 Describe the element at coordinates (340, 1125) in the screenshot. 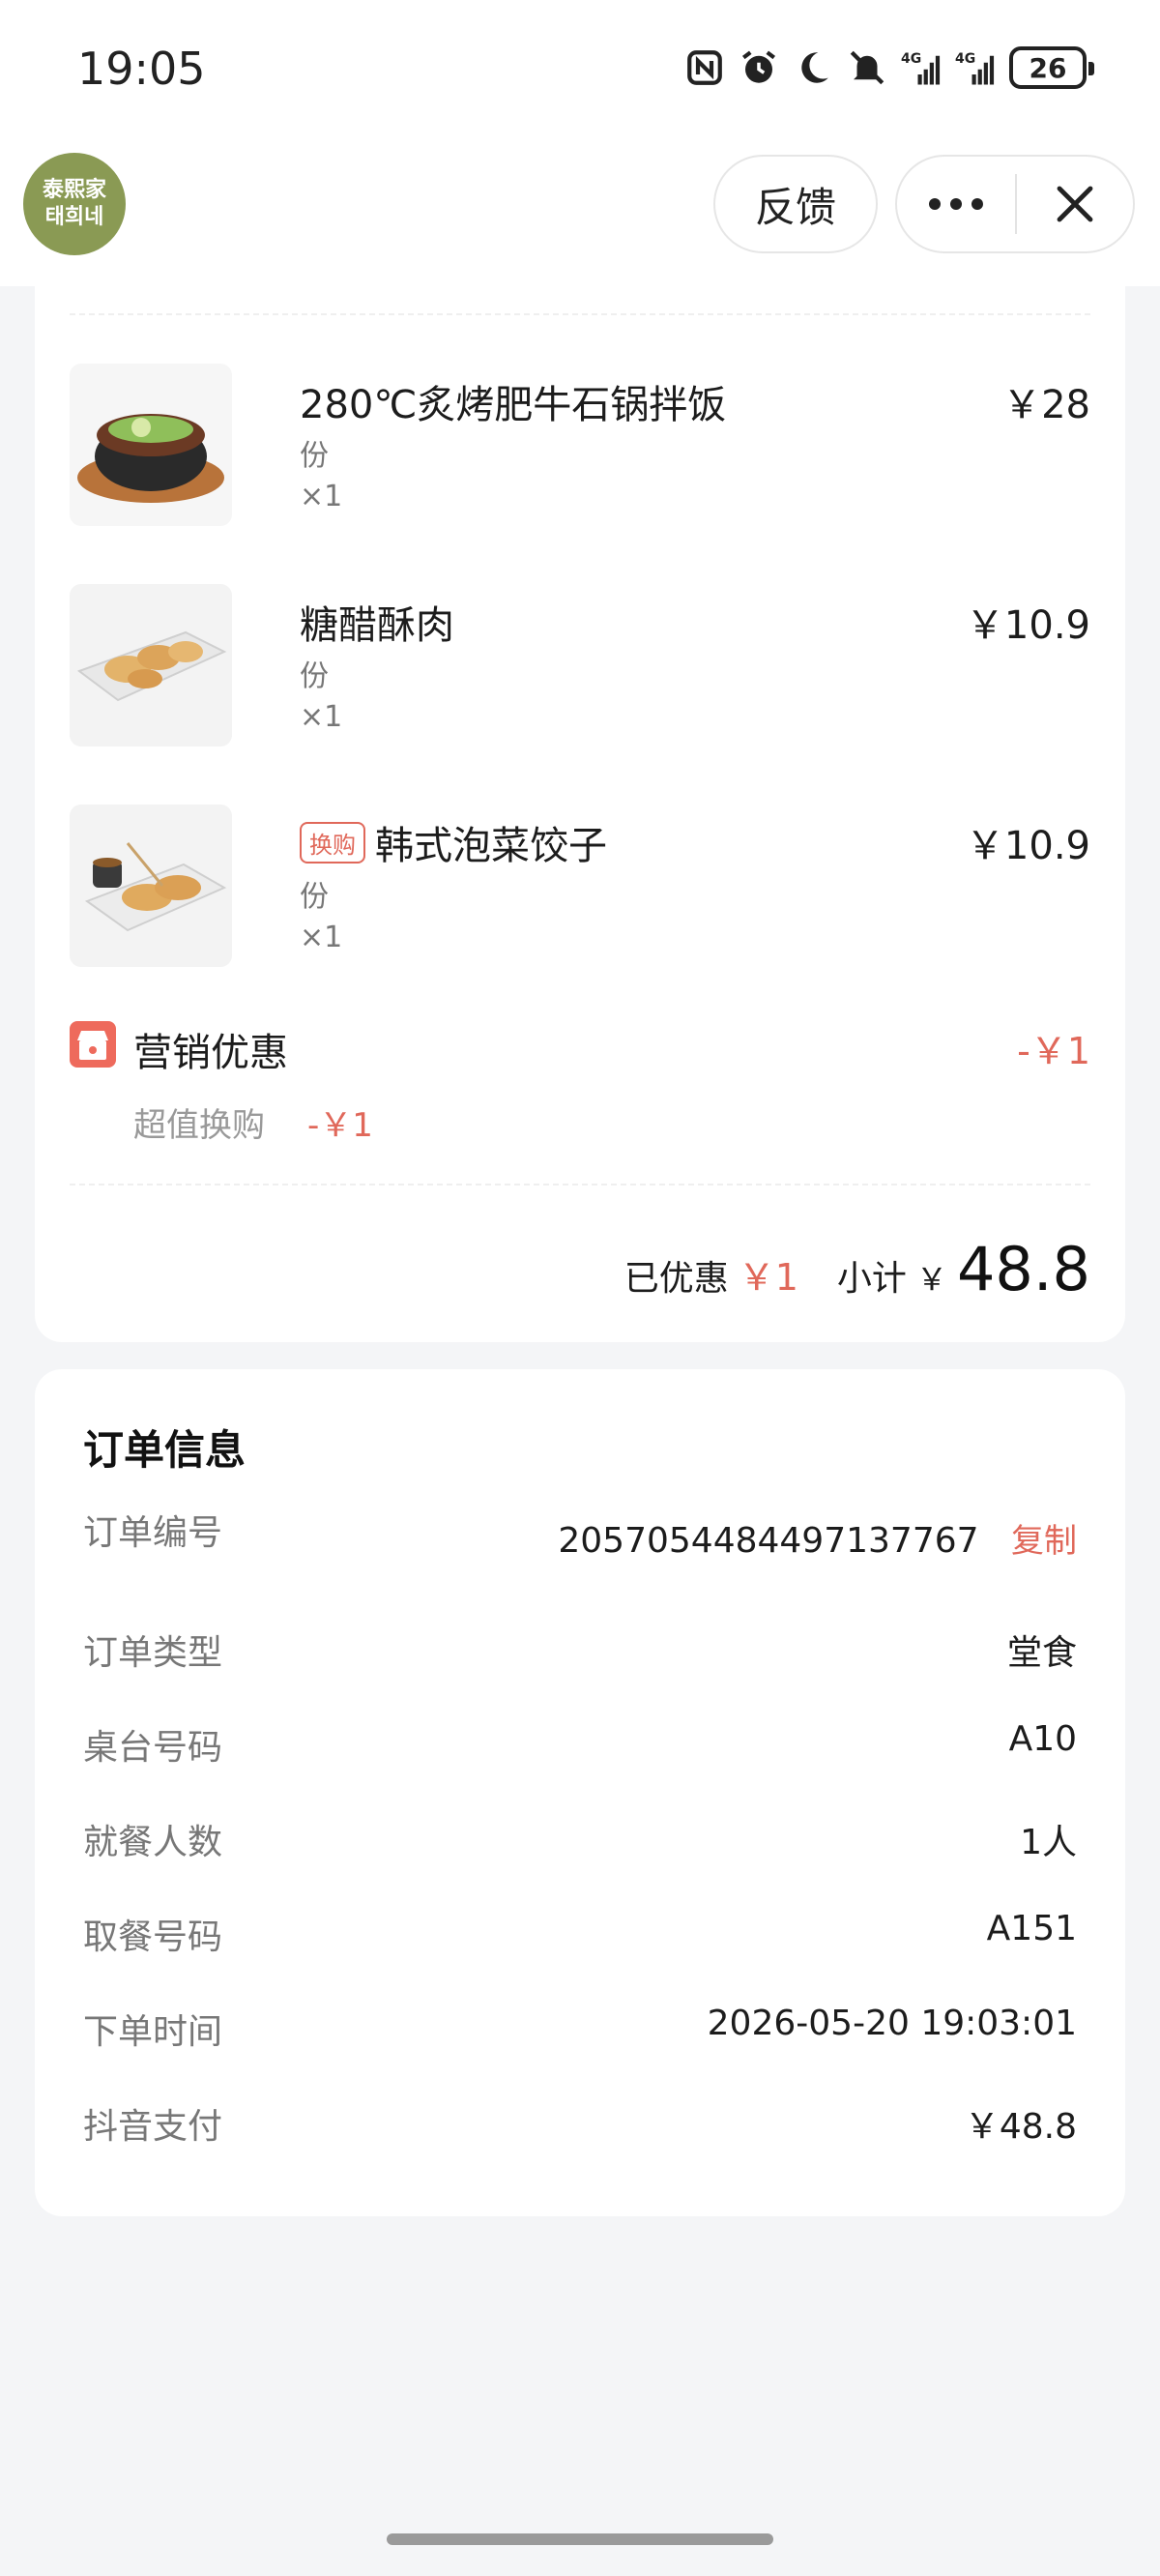

I see `promo-sub-amount: -￥1` at that location.